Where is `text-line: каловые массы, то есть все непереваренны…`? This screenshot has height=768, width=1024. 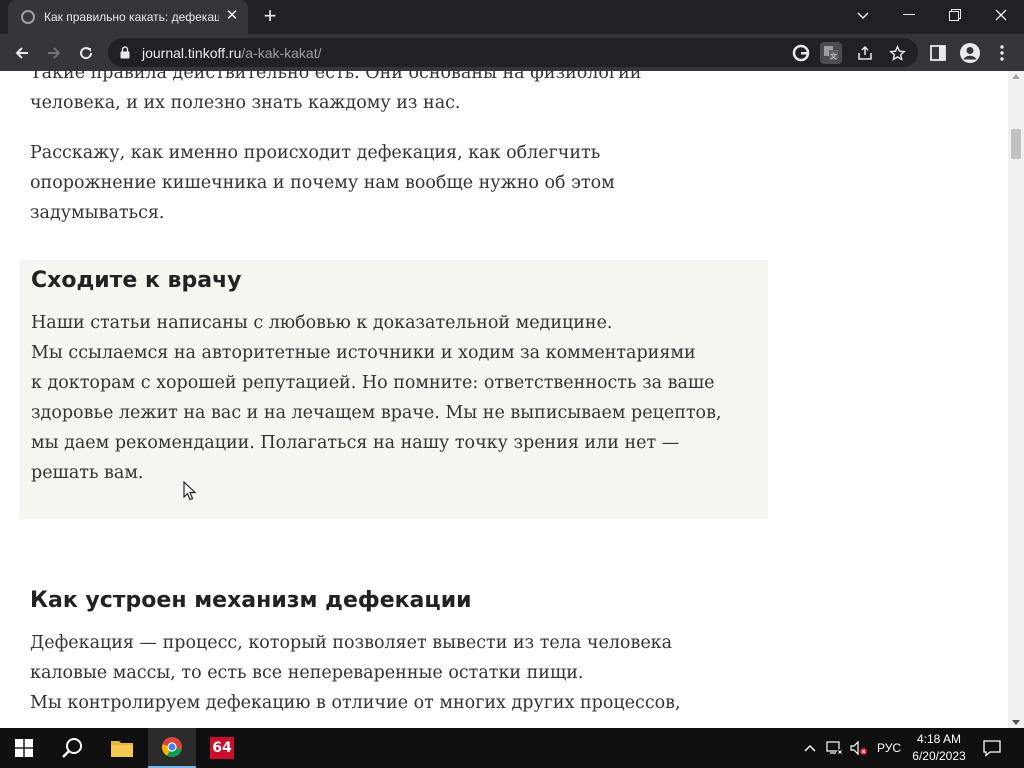 text-line: каловые массы, то есть все непереваренны… is located at coordinates (307, 673).